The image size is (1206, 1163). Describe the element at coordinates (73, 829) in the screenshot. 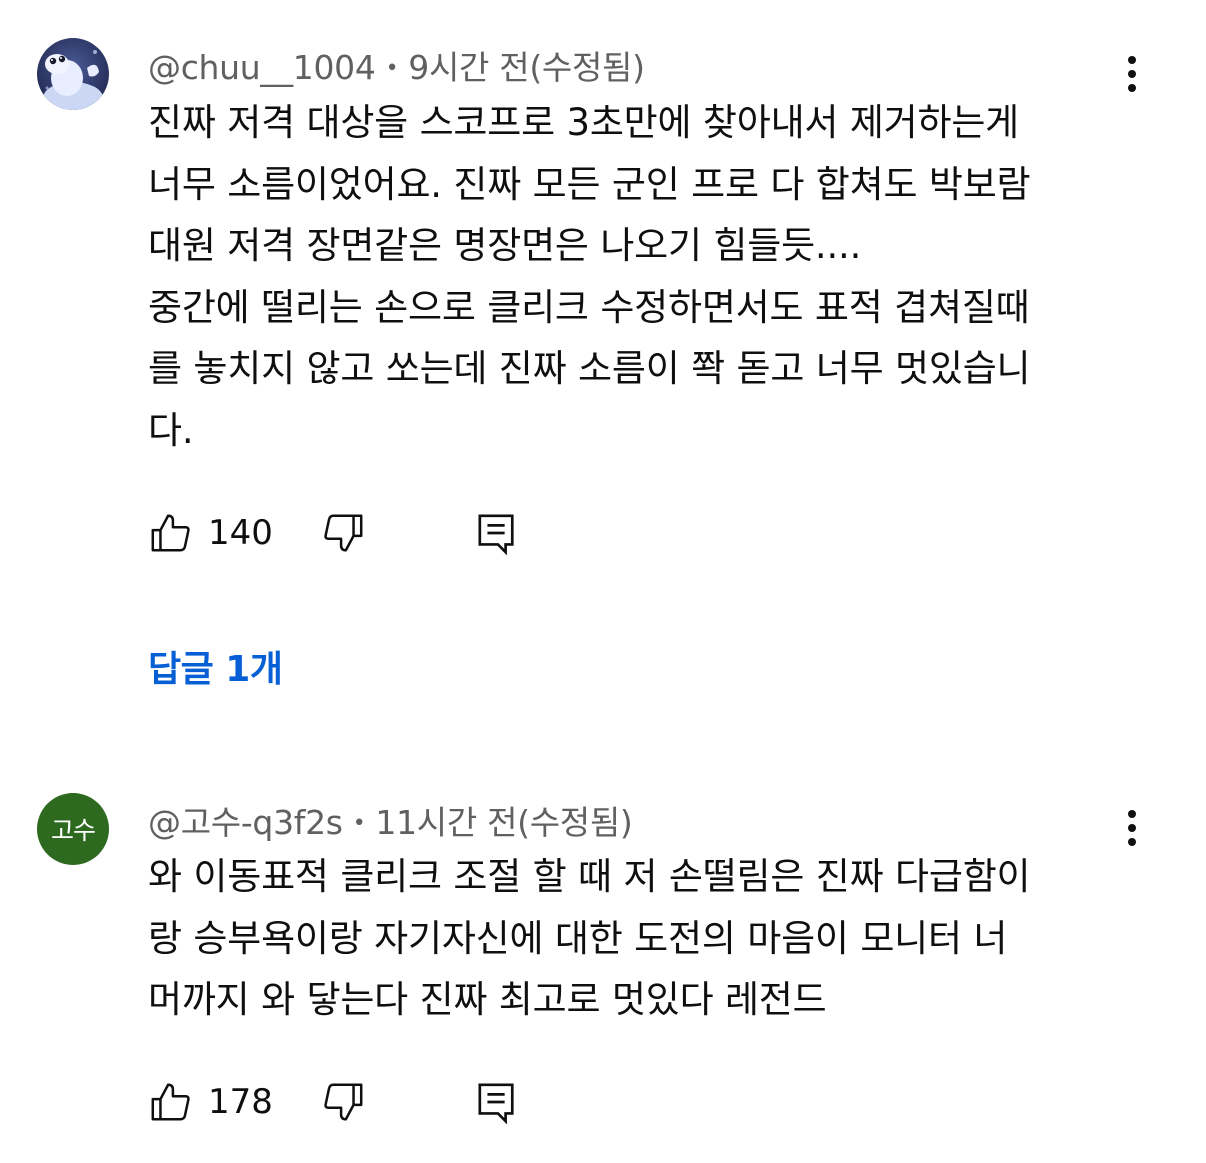

I see `avatar: 고수` at that location.